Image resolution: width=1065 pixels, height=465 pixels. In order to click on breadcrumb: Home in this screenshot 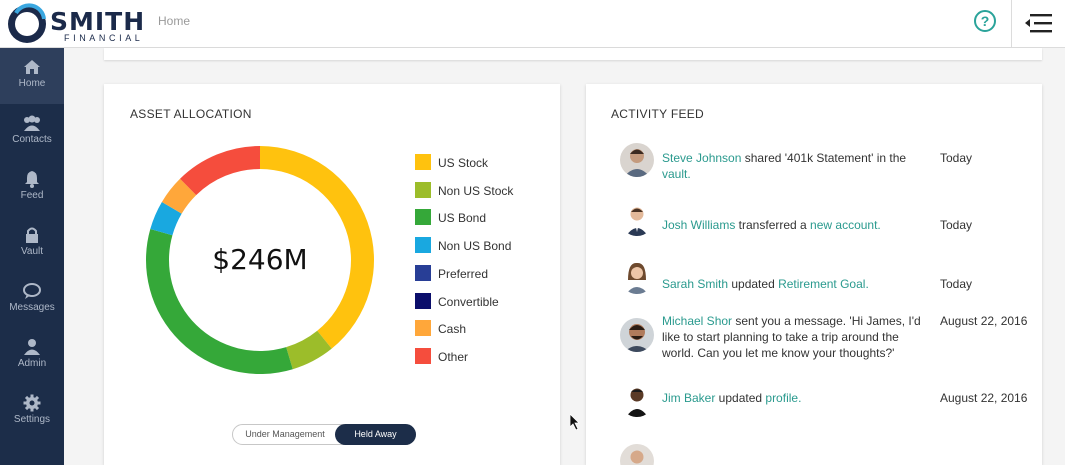, I will do `click(174, 21)`.